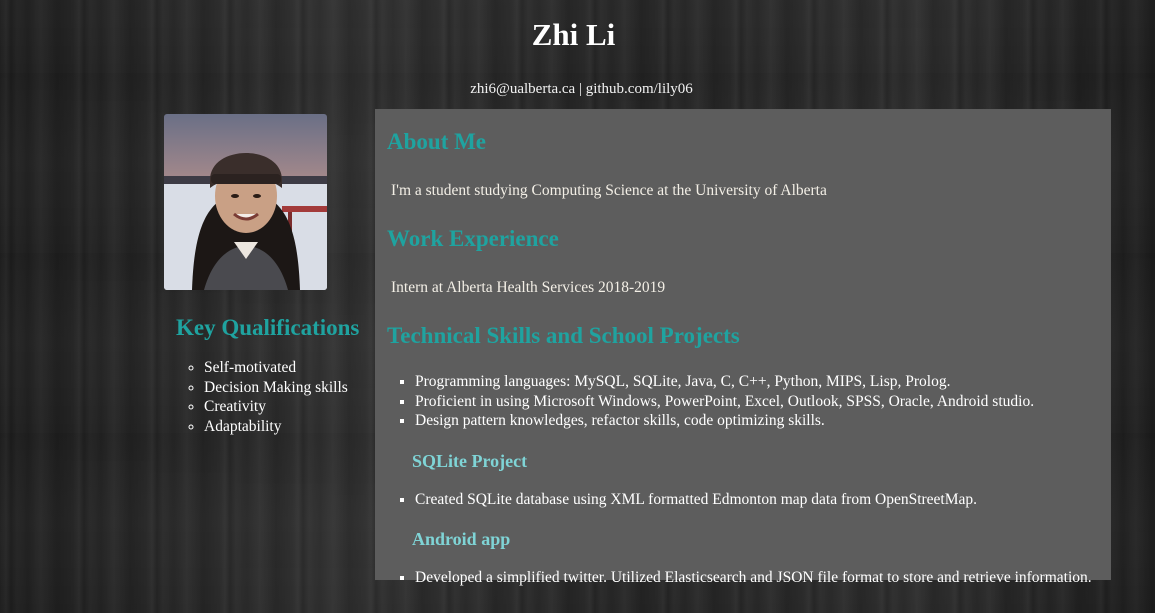 The image size is (1155, 613). Describe the element at coordinates (470, 460) in the screenshot. I see `project-heading-sqlite: SQLite Project` at that location.